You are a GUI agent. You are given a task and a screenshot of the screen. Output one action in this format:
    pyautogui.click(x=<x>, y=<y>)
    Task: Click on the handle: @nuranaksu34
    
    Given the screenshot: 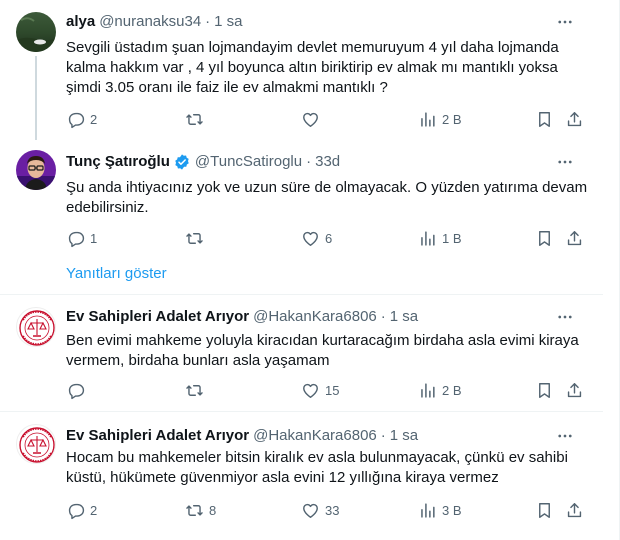 What is the action you would take?
    pyautogui.click(x=150, y=22)
    